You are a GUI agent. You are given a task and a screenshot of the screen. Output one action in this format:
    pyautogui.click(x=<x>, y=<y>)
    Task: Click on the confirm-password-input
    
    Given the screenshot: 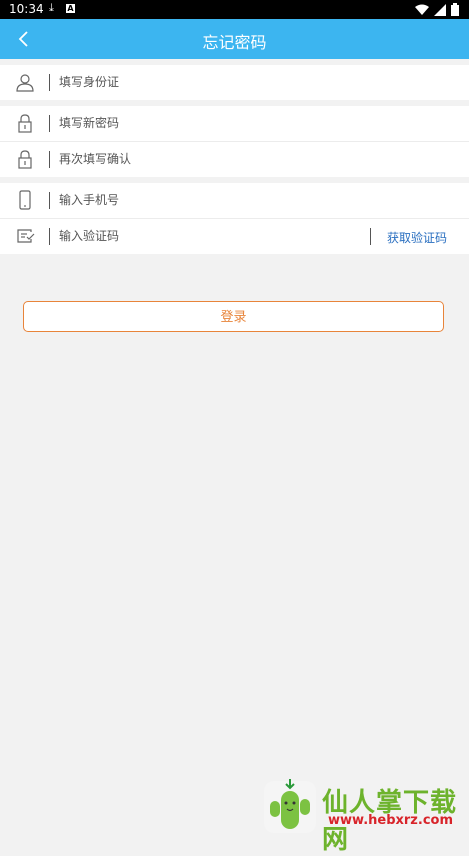 What is the action you would take?
    pyautogui.click(x=209, y=159)
    